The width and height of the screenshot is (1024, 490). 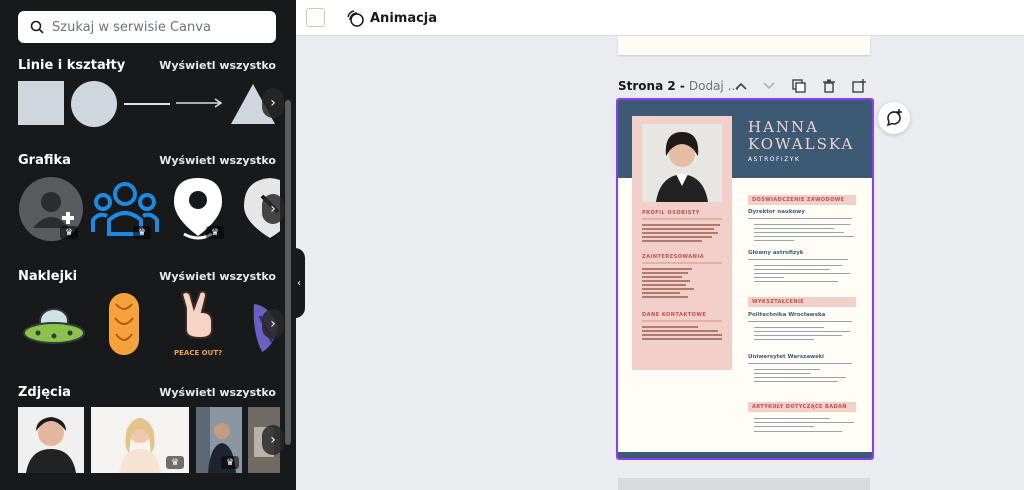 What do you see at coordinates (671, 213) in the screenshot?
I see `profile-heading: PROFIL OSOBISTY` at bounding box center [671, 213].